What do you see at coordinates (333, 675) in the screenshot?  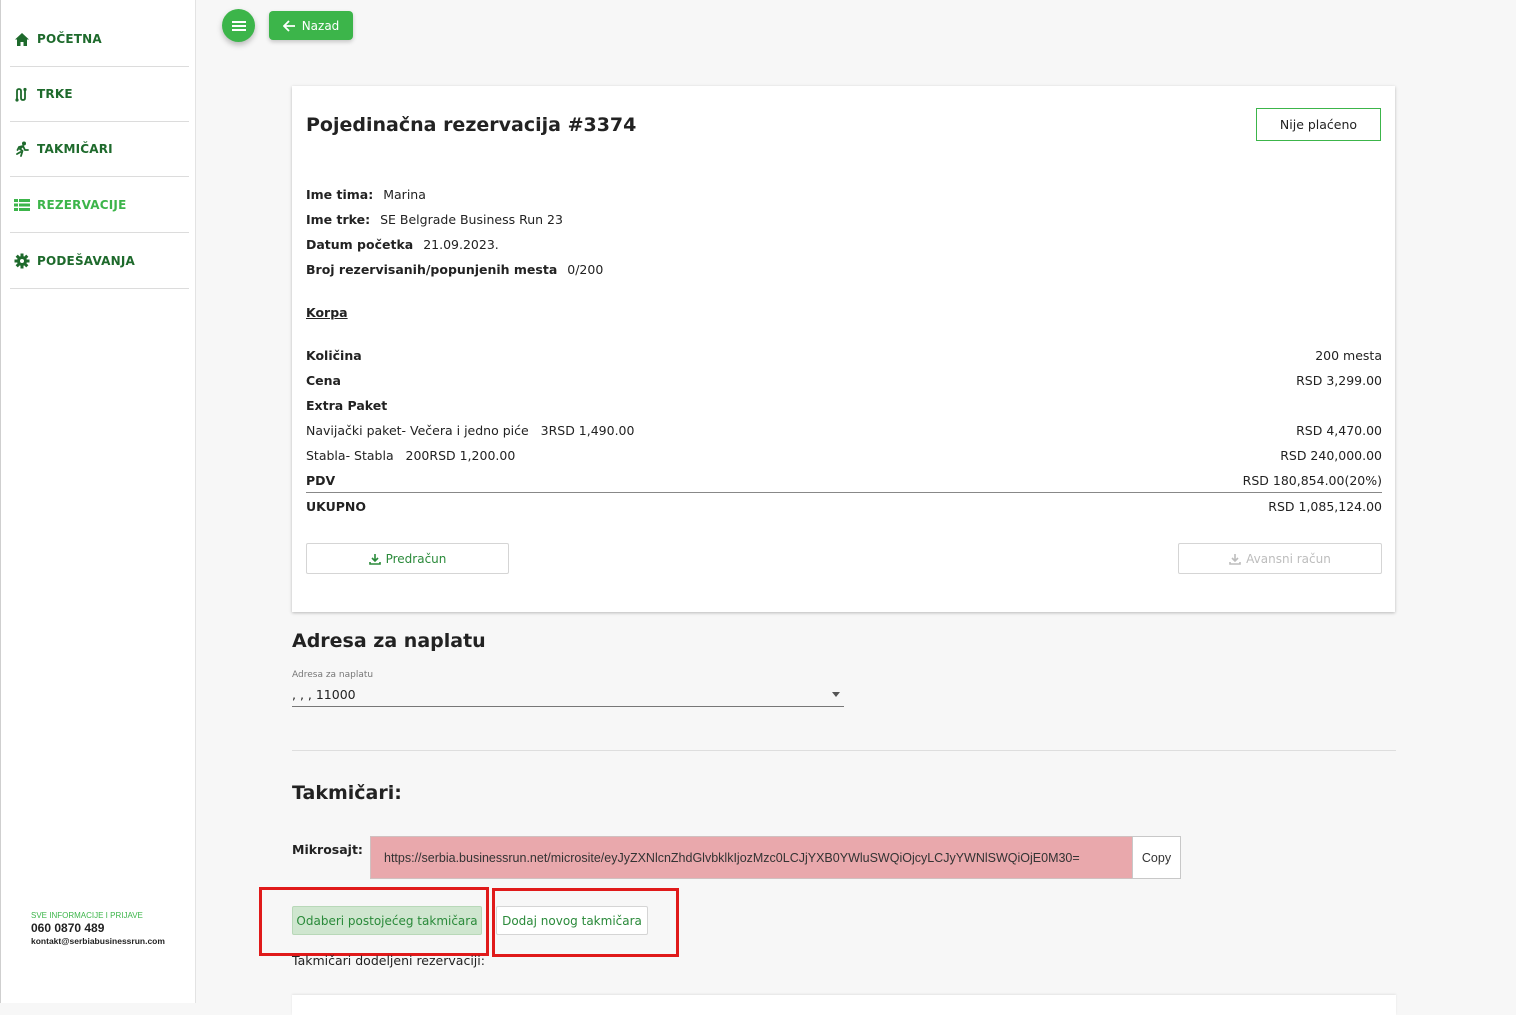 I see `billing-field-label: Adresa za naplatu` at bounding box center [333, 675].